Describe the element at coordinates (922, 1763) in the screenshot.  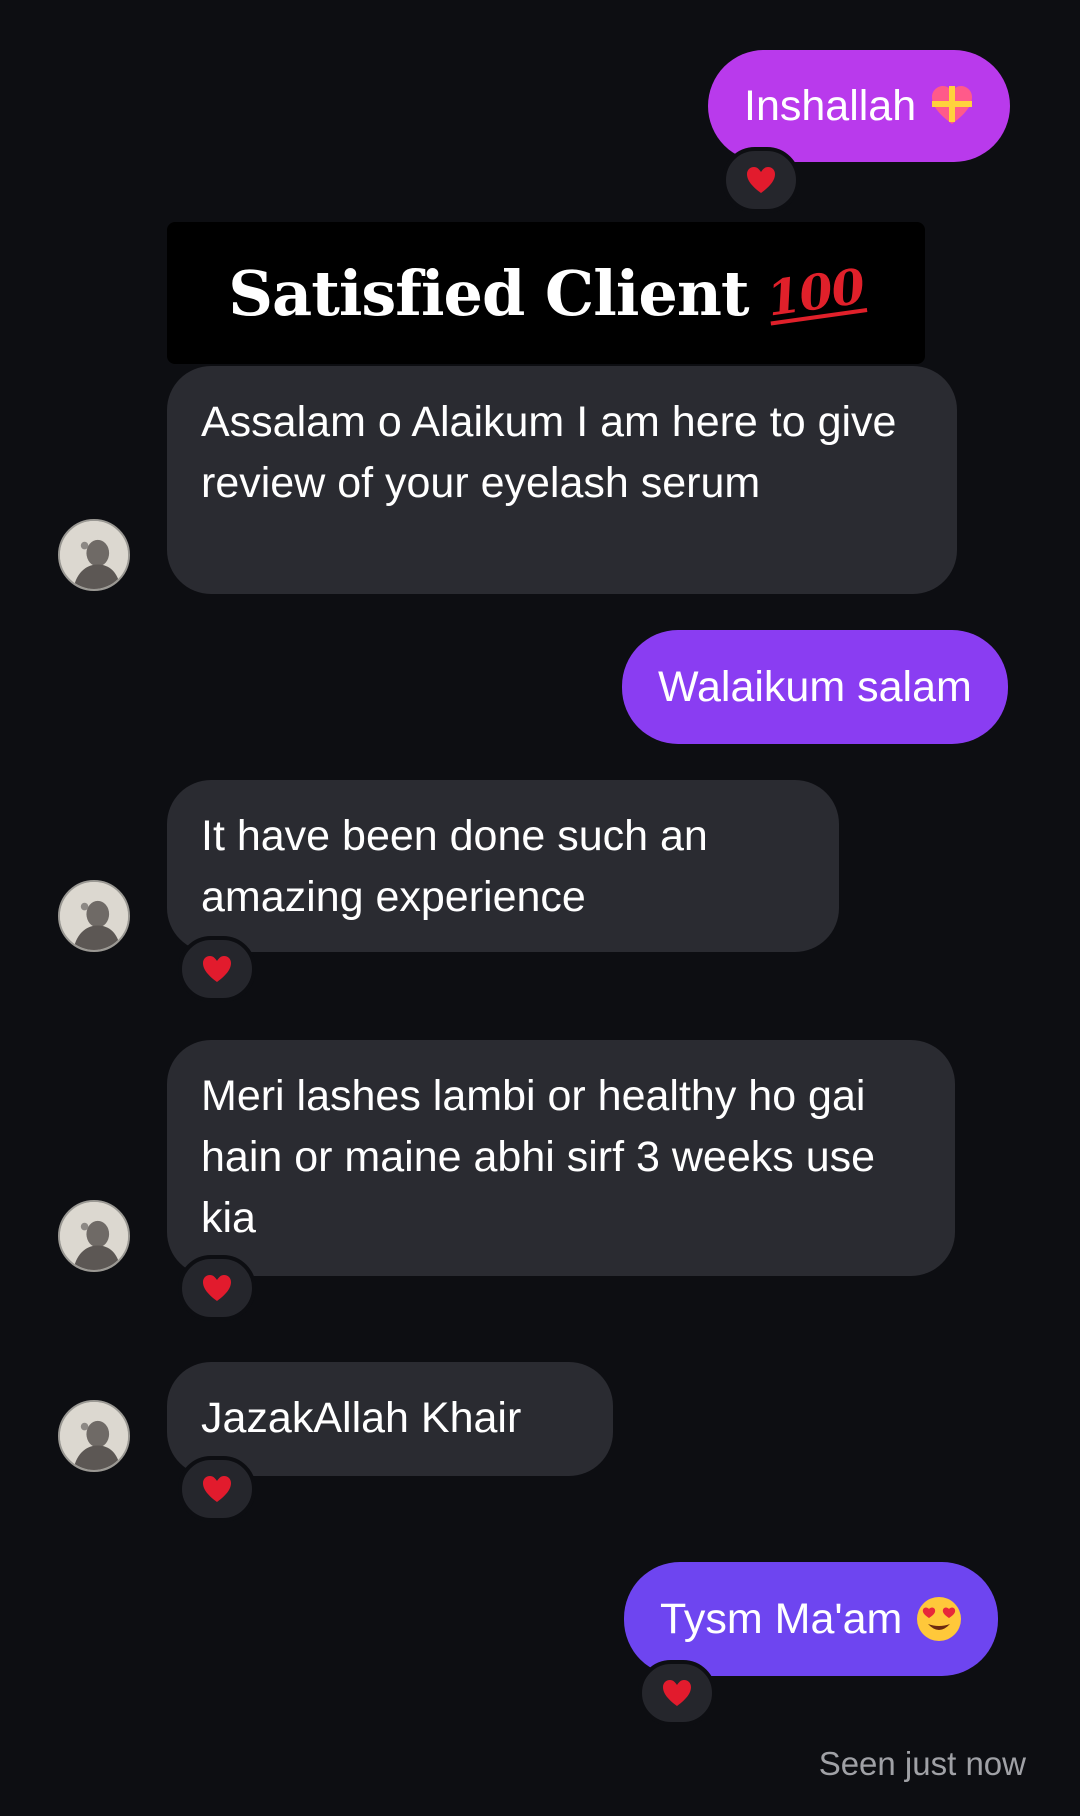
I see `seen-status: Seen just now` at that location.